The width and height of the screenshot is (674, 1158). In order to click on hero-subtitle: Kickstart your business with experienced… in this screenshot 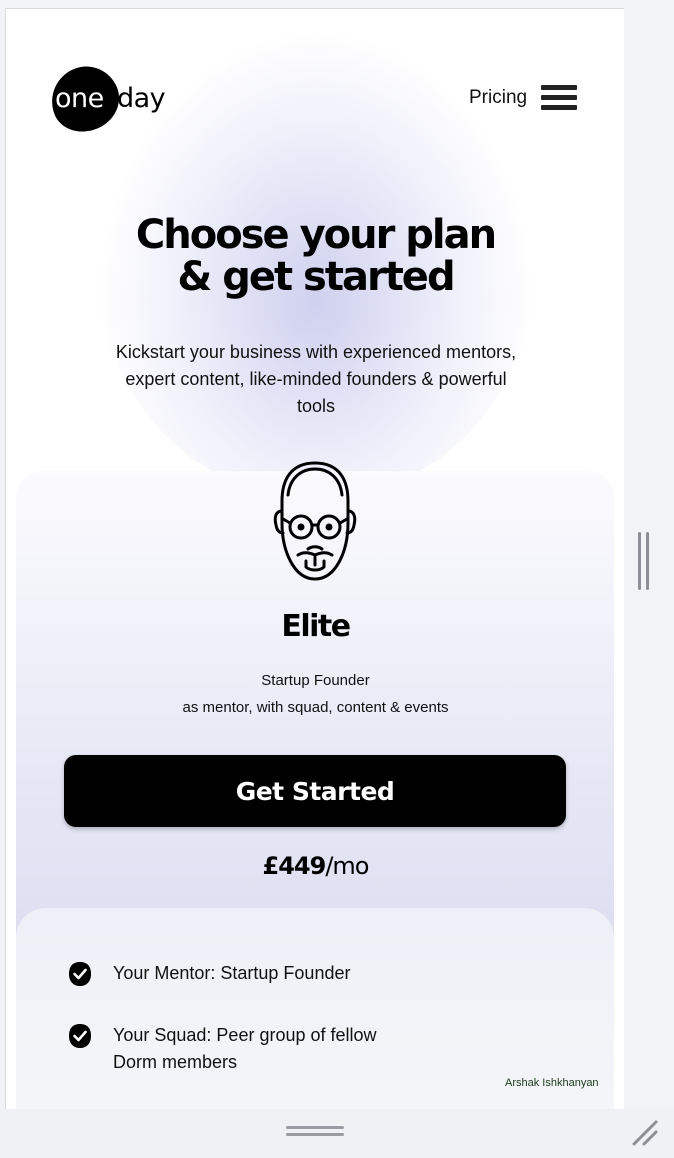, I will do `click(316, 379)`.